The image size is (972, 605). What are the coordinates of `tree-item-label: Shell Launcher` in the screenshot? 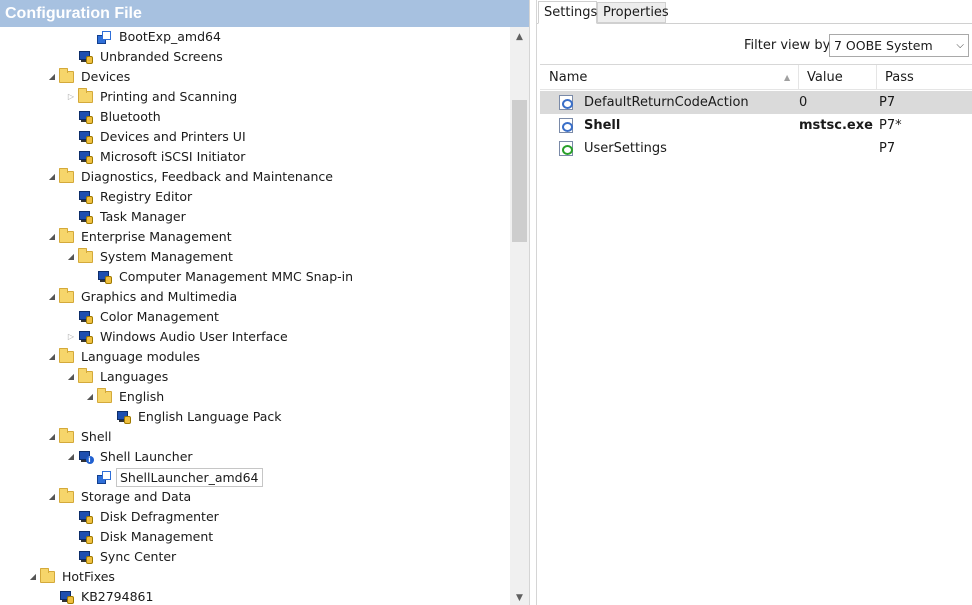 It's located at (146, 456).